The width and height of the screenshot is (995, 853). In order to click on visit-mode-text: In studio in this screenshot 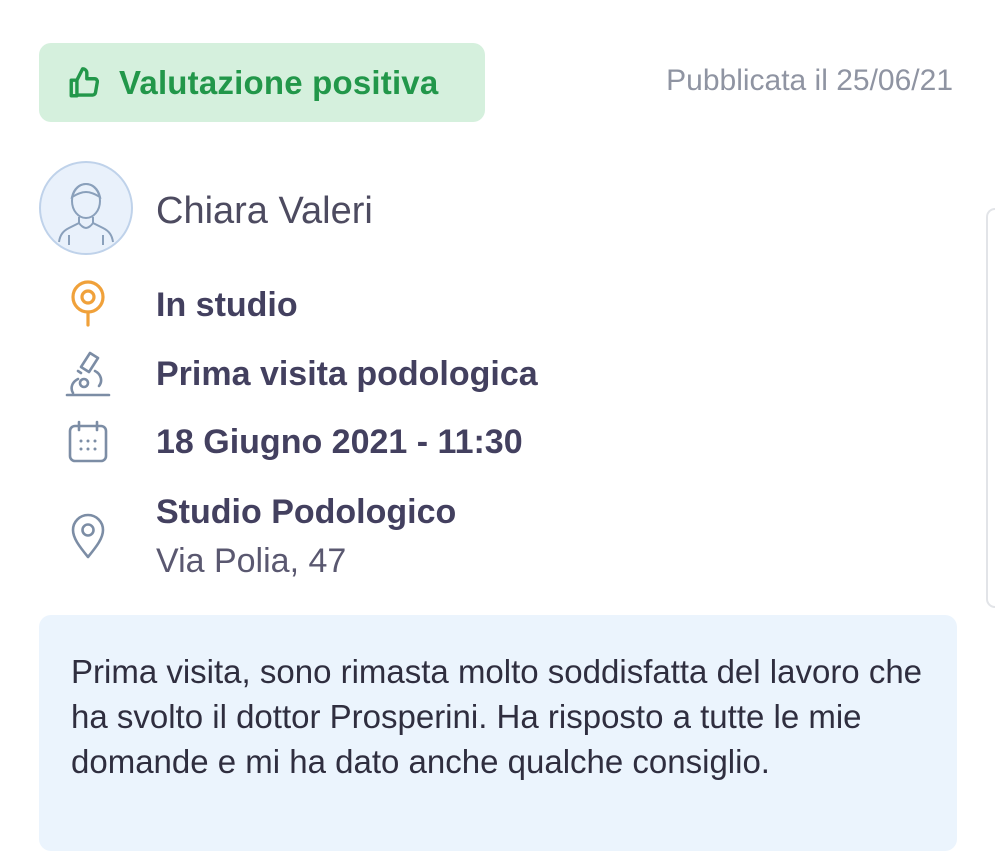, I will do `click(227, 305)`.